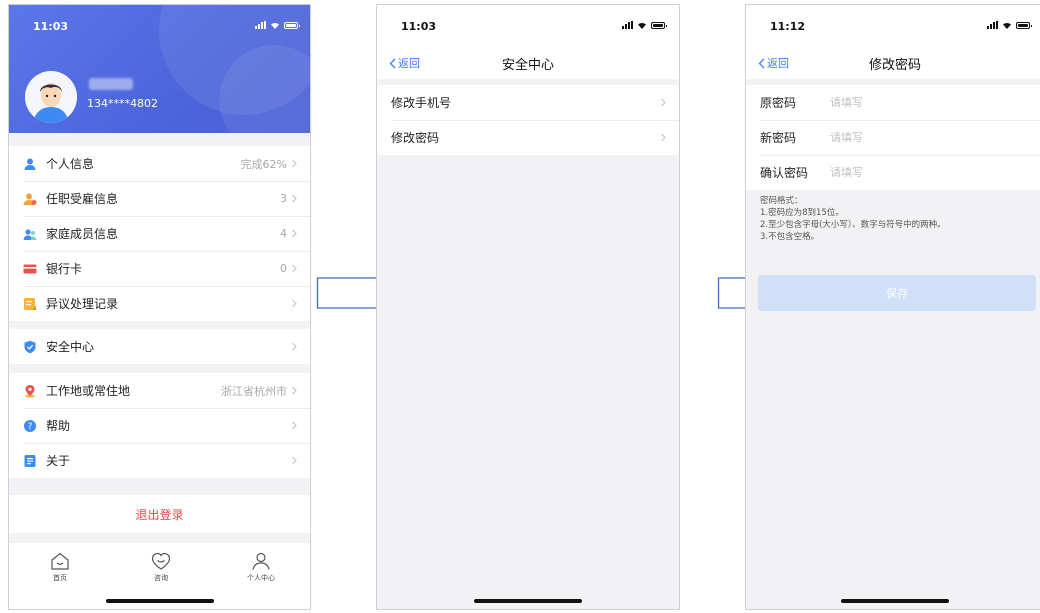 This screenshot has width=1040, height=613. I want to click on record-icon, so click(30, 304).